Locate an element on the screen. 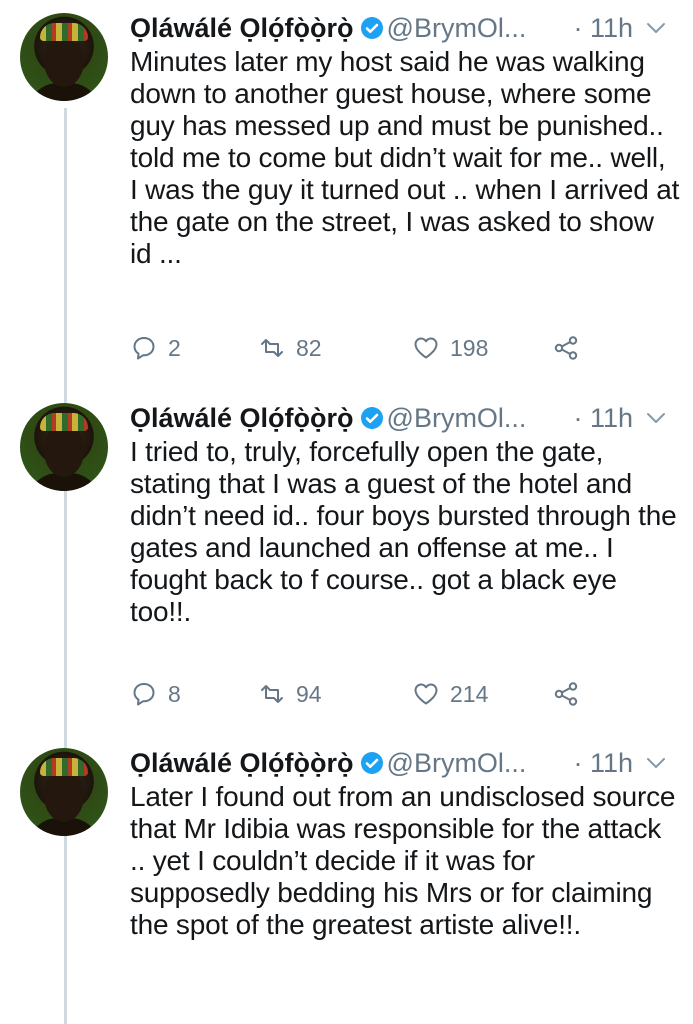 This screenshot has width=693, height=1024. retweet-button: 82 is located at coordinates (290, 348).